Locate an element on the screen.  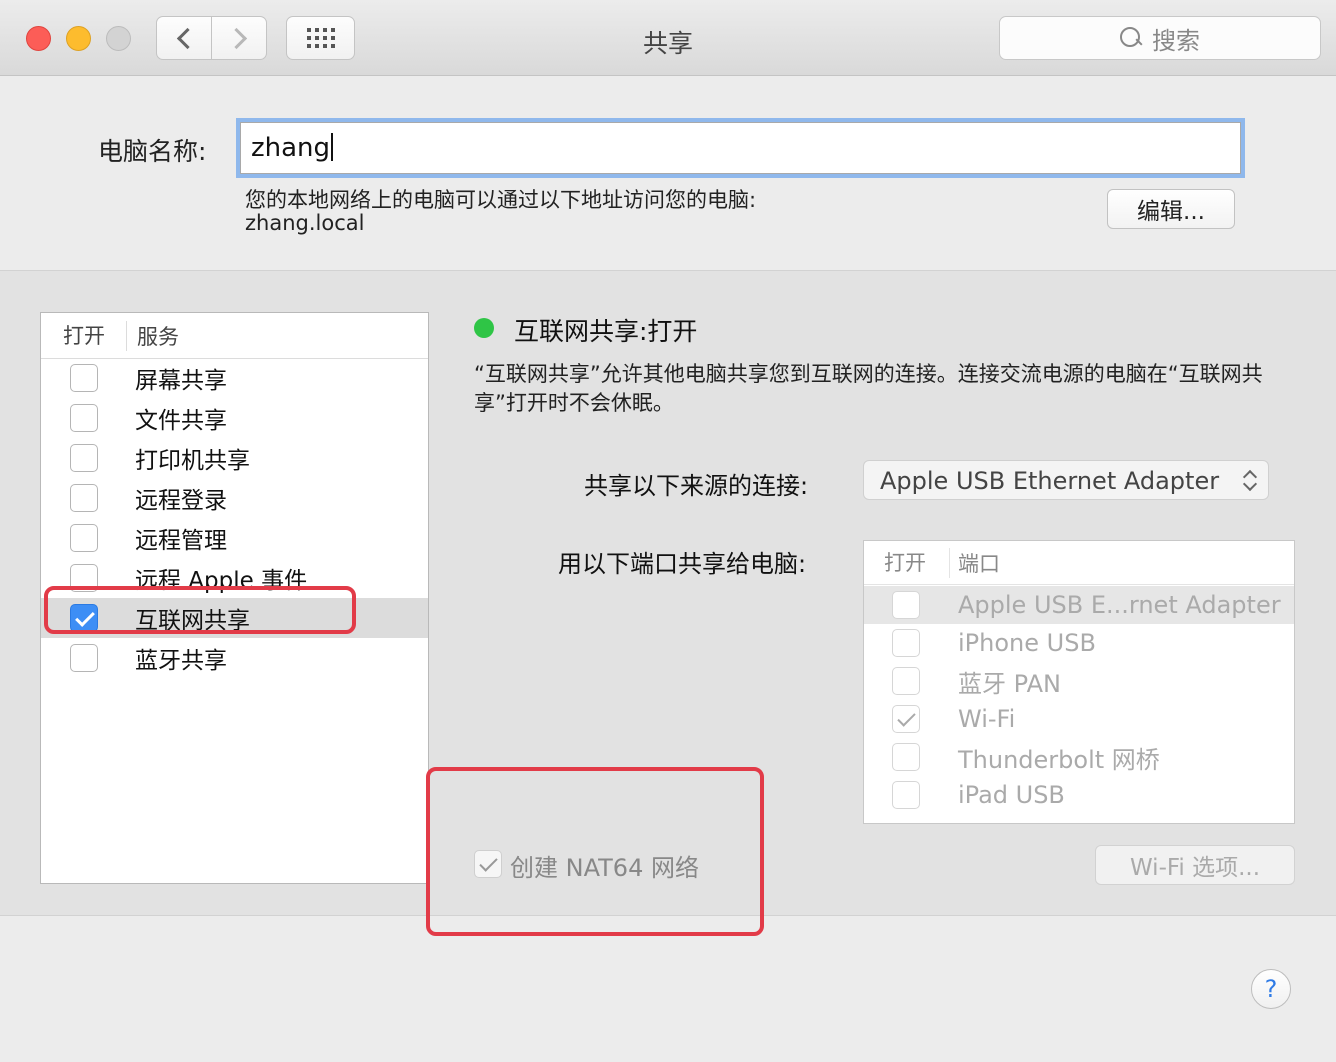
annotation-highlight-internet-sharing is located at coordinates (200, 610).